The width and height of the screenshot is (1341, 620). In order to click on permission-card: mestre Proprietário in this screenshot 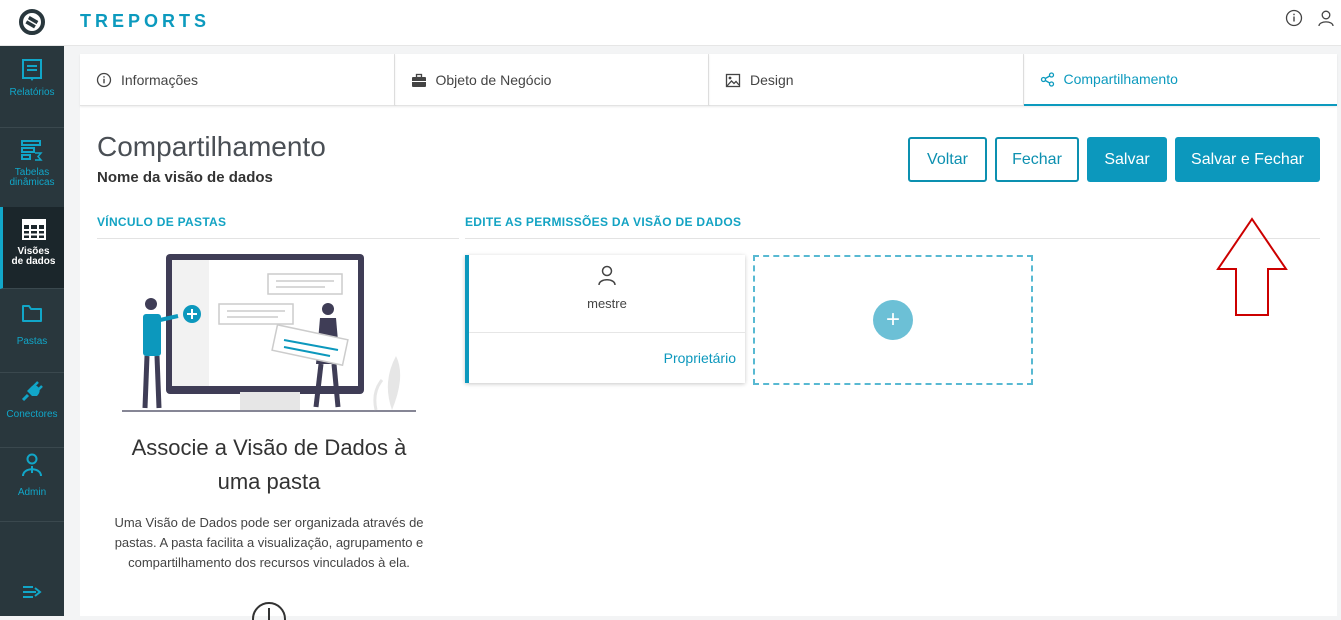, I will do `click(605, 319)`.